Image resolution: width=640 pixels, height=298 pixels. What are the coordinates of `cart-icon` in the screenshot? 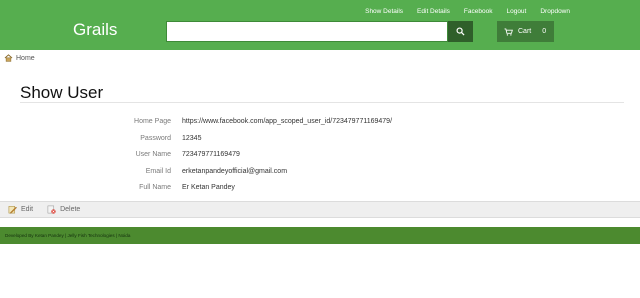 It's located at (508, 31).